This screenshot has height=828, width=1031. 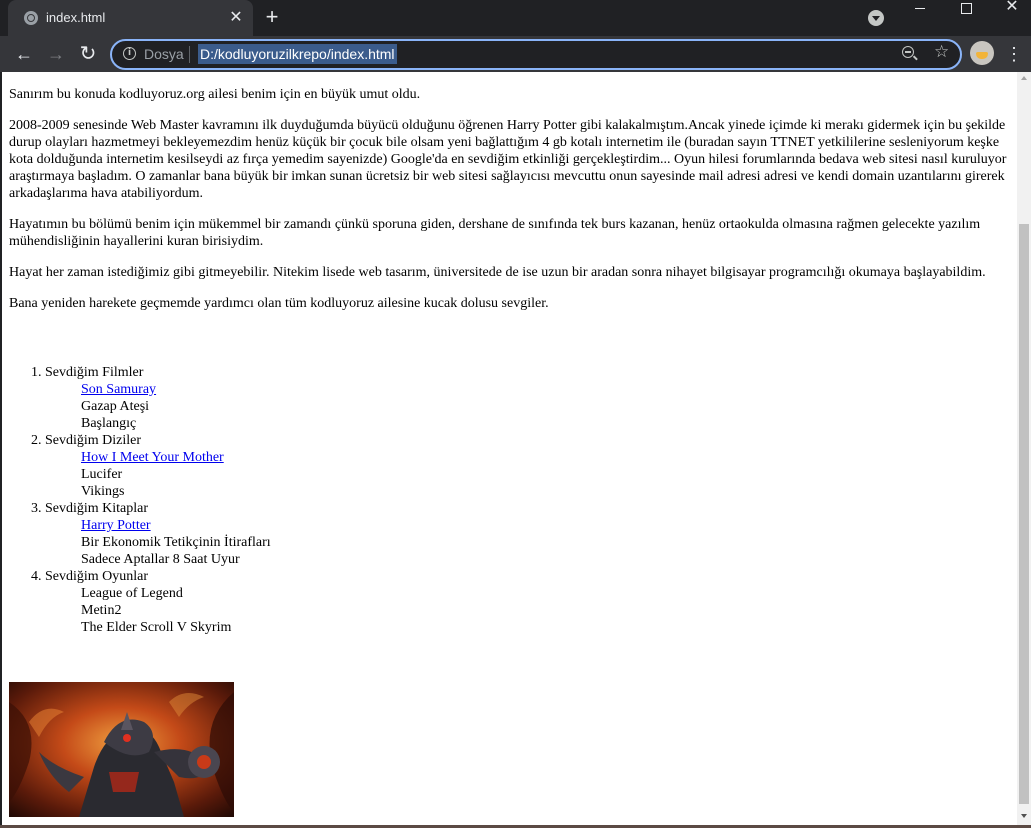 What do you see at coordinates (164, 54) in the screenshot?
I see `scheme-label: Dosya` at bounding box center [164, 54].